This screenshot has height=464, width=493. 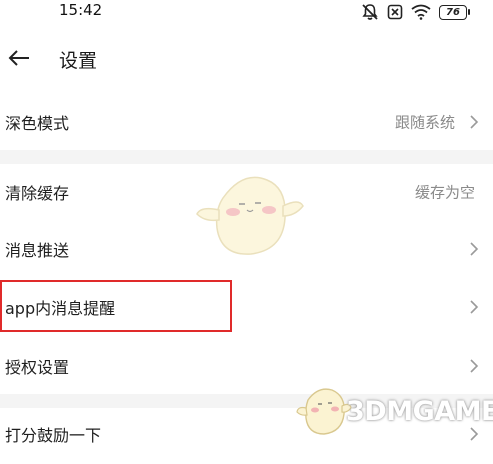 What do you see at coordinates (78, 61) in the screenshot?
I see `page-title: 设置` at bounding box center [78, 61].